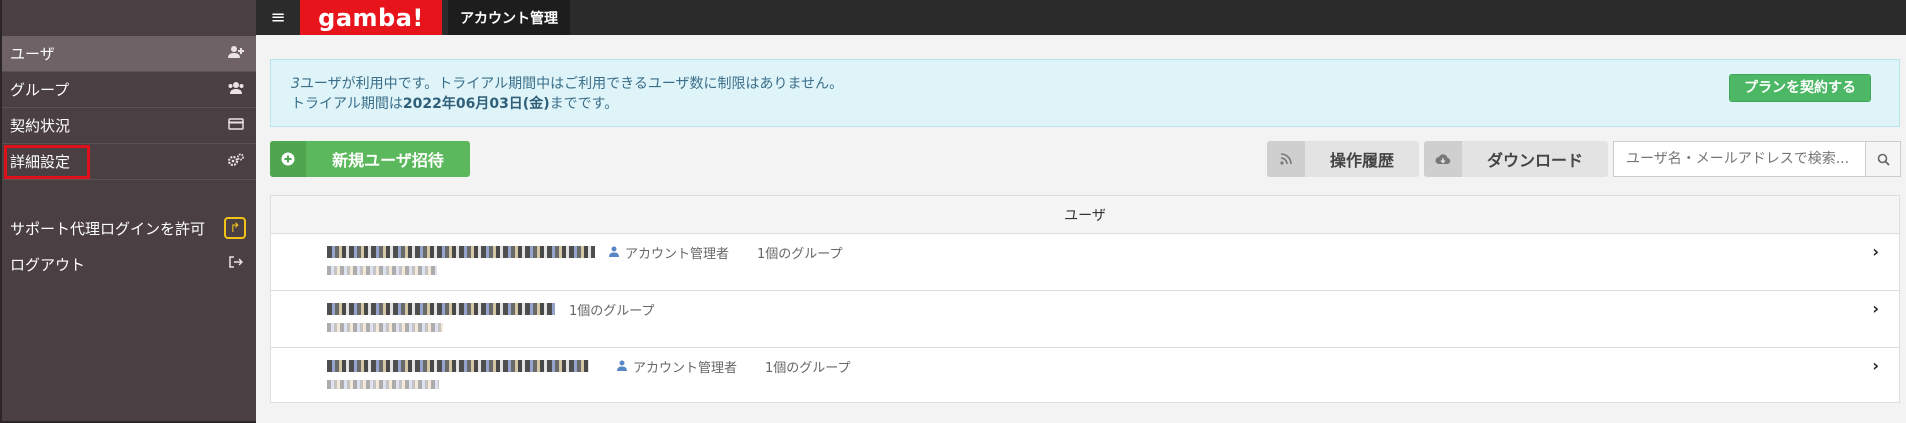 Image resolution: width=1906 pixels, height=423 pixels. Describe the element at coordinates (40, 126) in the screenshot. I see `sidebar-item-label: 契約状況` at that location.